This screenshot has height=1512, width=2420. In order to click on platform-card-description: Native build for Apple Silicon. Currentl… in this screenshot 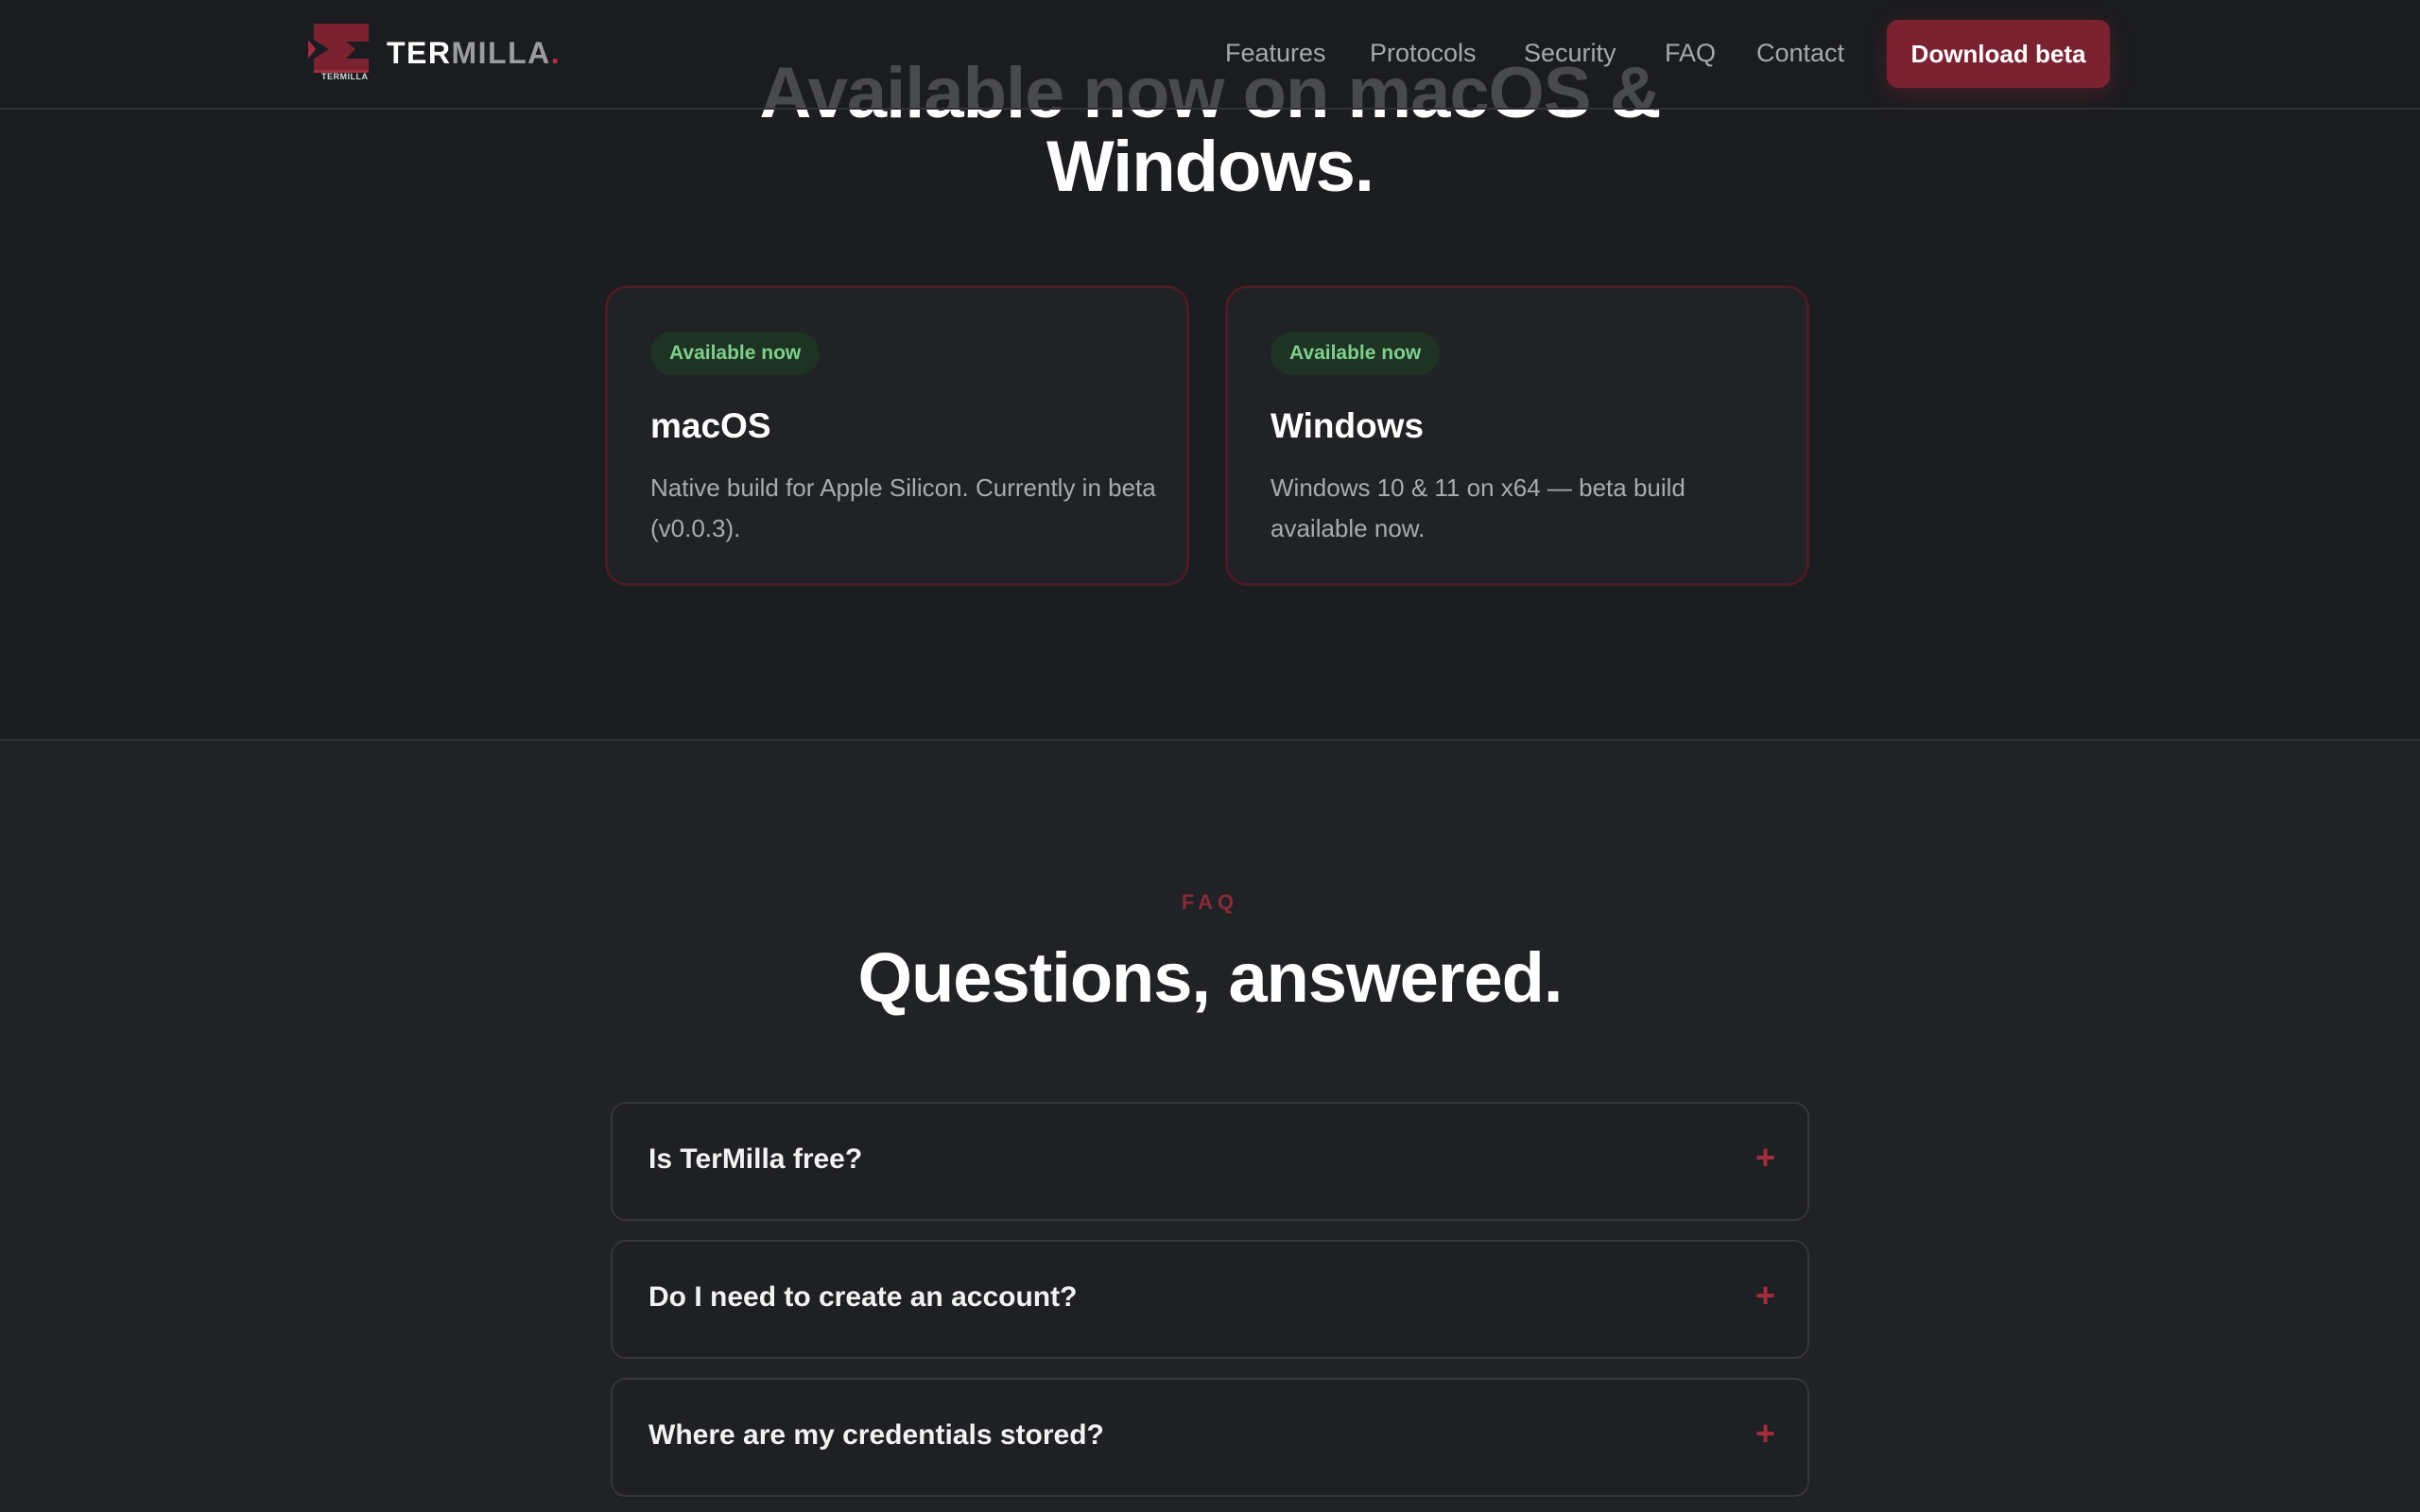, I will do `click(903, 507)`.